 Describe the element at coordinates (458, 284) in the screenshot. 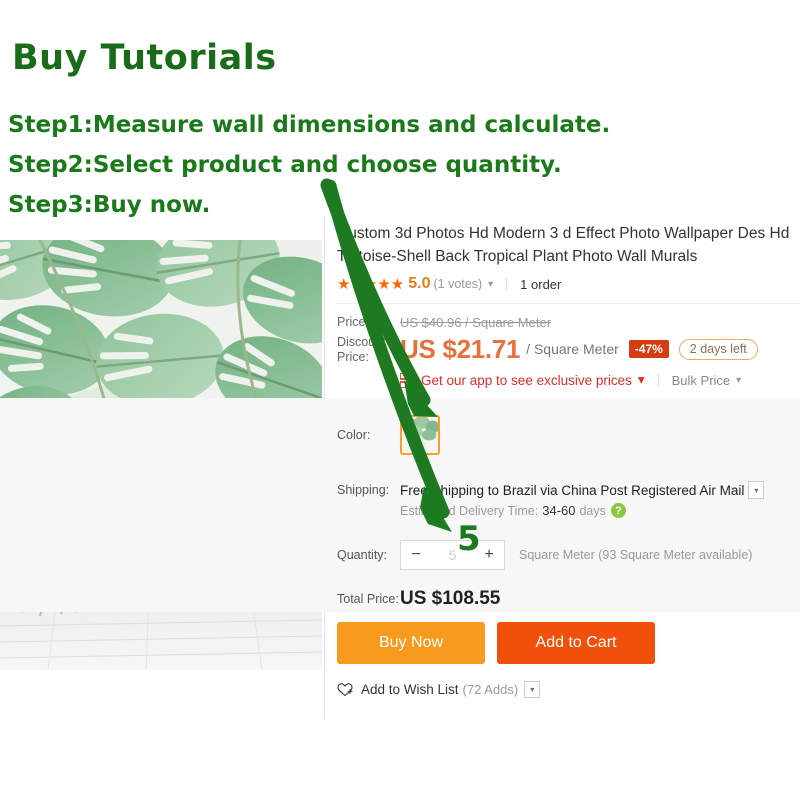

I see `rating-votes: (1 votes)` at that location.